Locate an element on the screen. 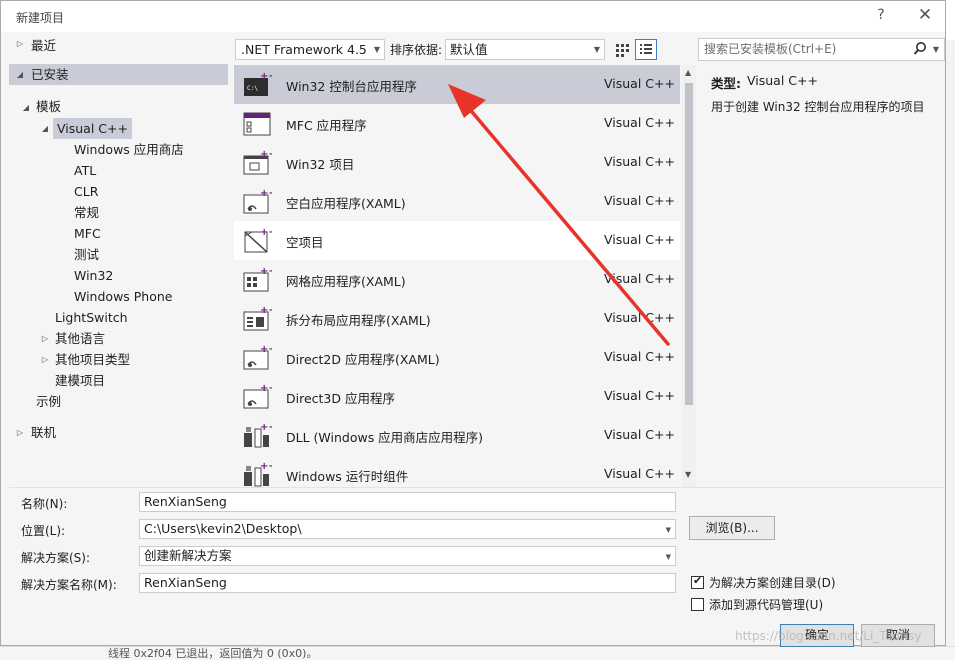 This screenshot has height=660, width=955. template-row: ++ Direct3D 应用程序 Visual C++ is located at coordinates (457, 396).